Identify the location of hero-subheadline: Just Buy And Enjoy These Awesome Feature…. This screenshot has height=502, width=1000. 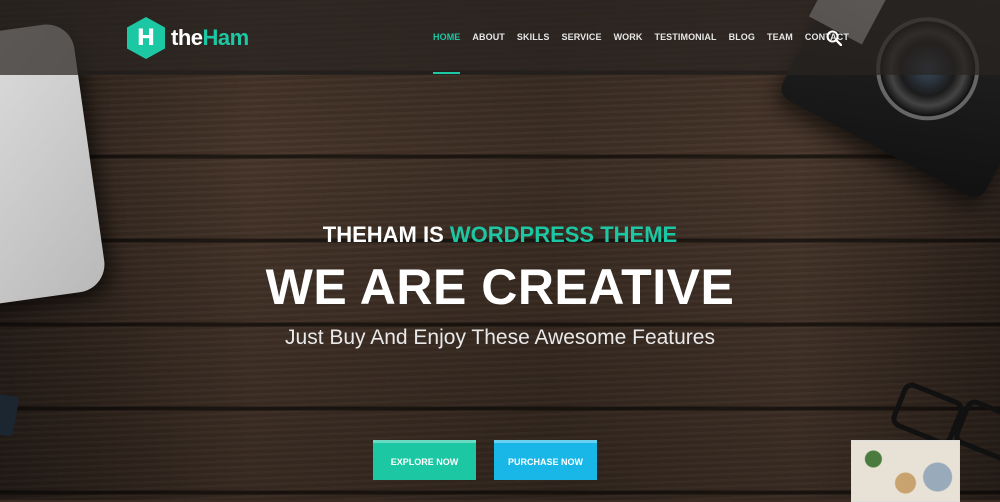
(500, 337).